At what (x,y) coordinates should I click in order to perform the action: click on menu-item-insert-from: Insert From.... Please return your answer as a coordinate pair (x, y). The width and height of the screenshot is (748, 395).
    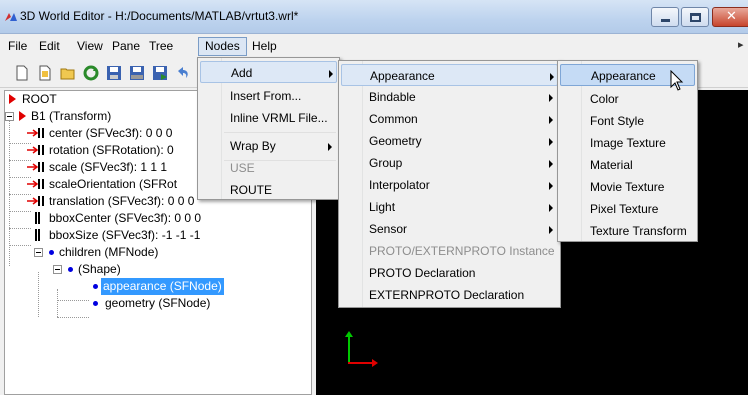
    Looking at the image, I should click on (268, 96).